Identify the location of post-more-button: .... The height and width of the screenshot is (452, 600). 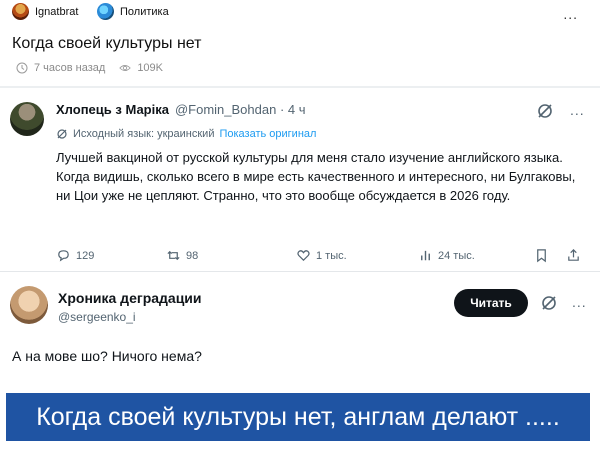
(570, 14).